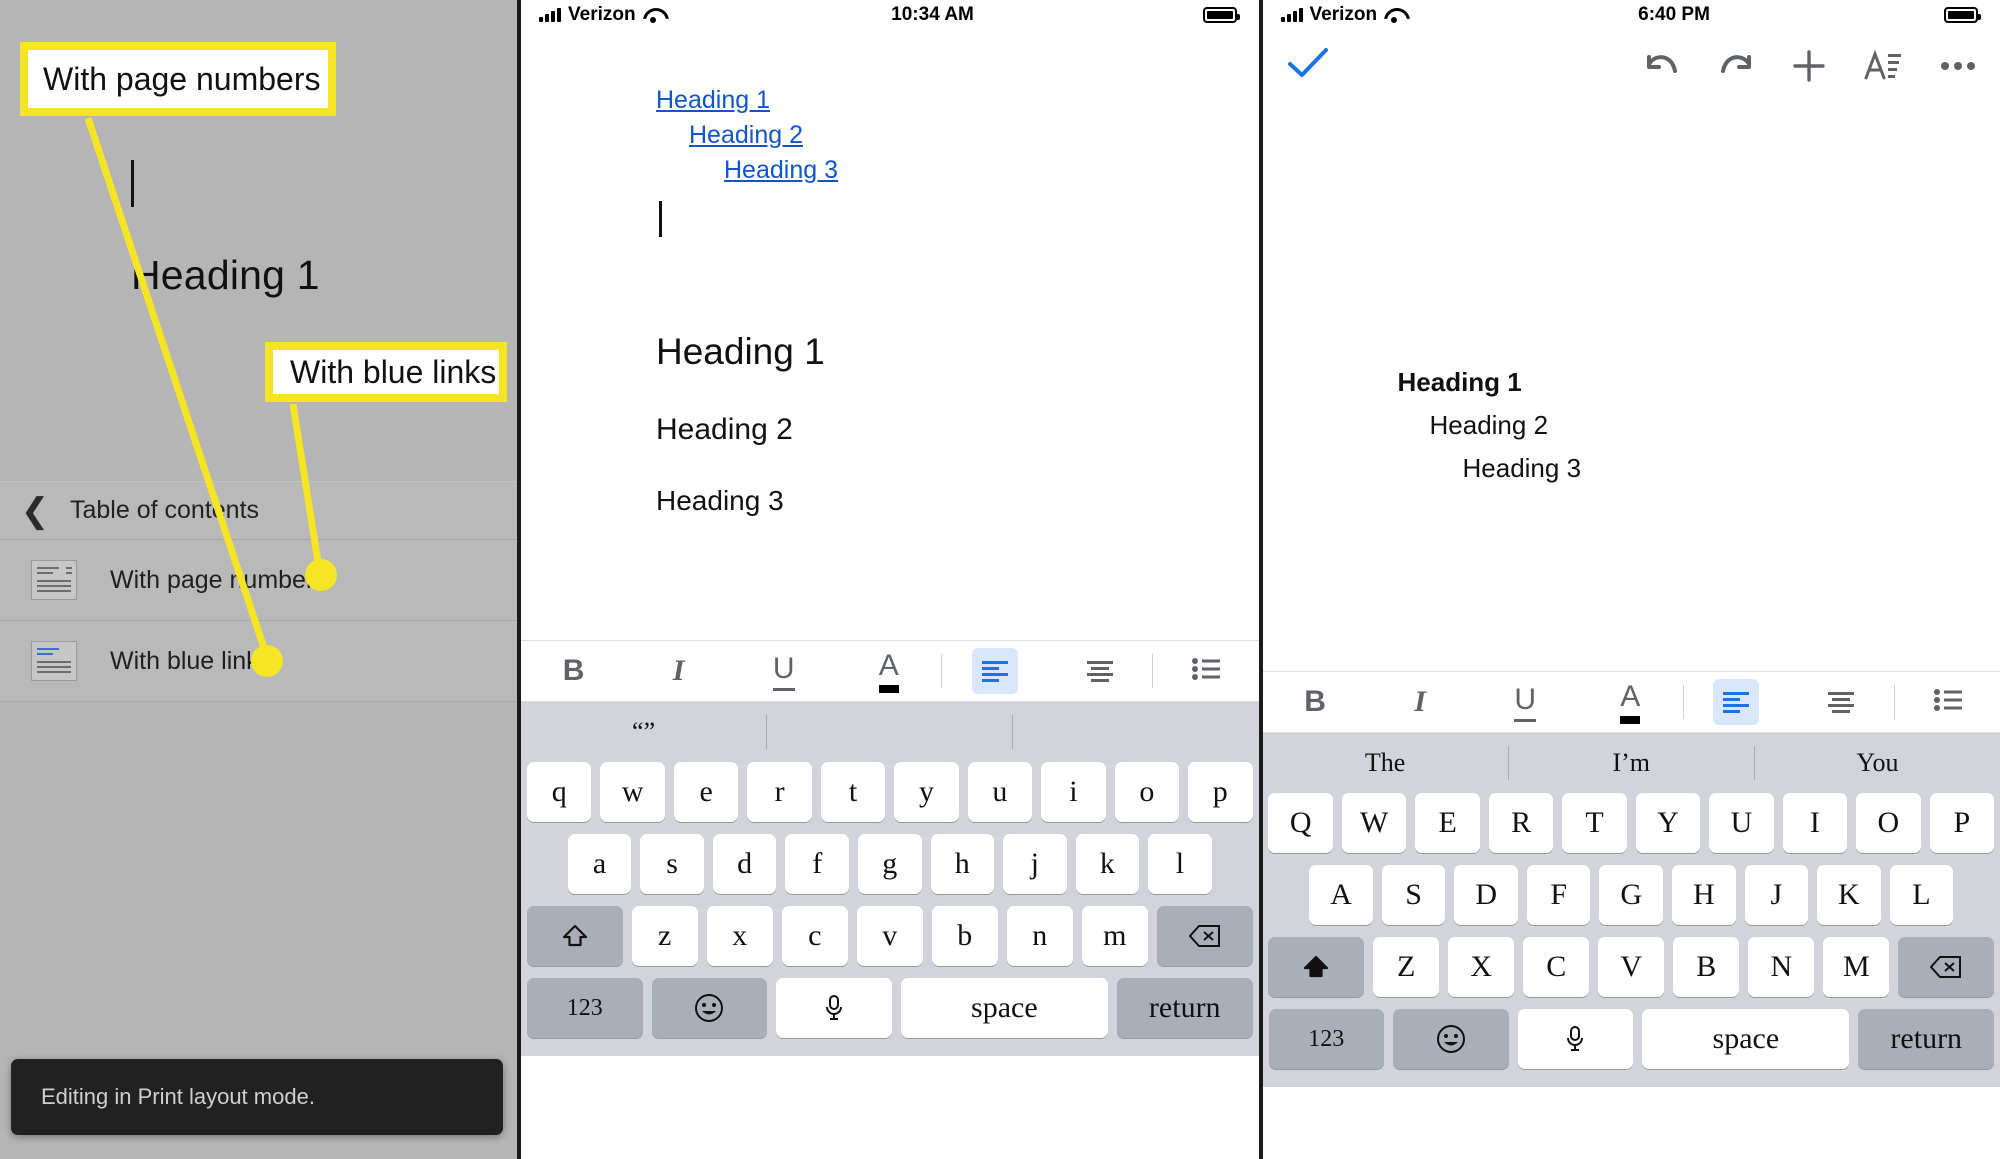  I want to click on key-C: C, so click(1556, 967).